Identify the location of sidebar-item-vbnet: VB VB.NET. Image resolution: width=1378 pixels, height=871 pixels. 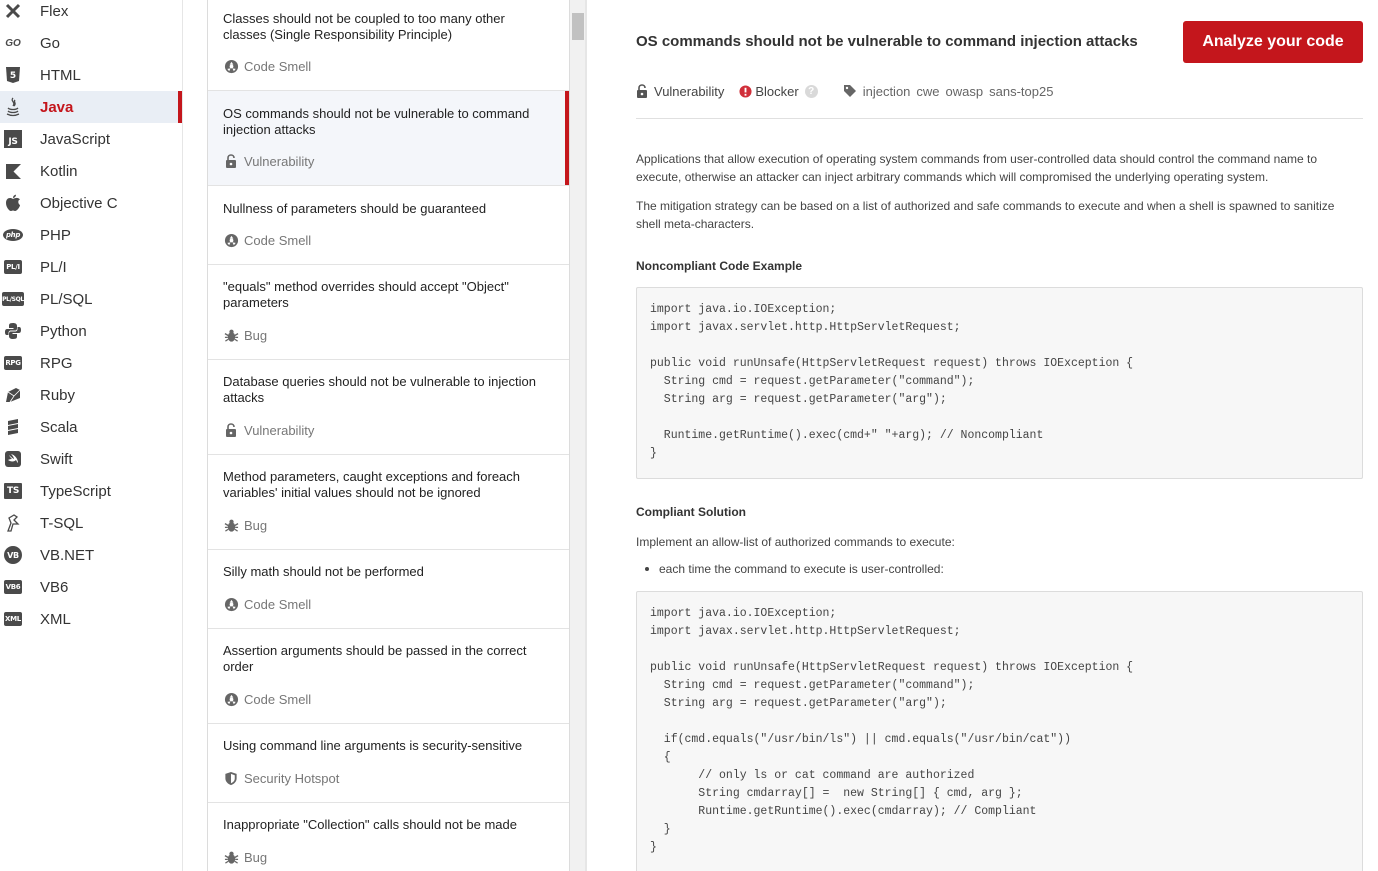
(91, 555).